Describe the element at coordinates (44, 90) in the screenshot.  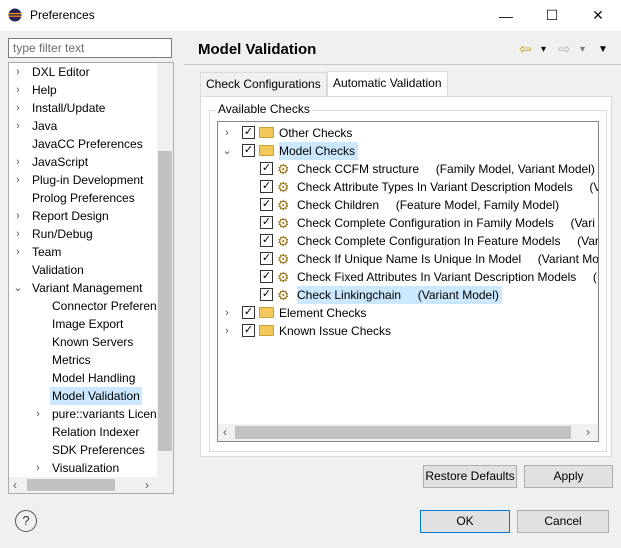
I see `tree-item-label: Help` at that location.